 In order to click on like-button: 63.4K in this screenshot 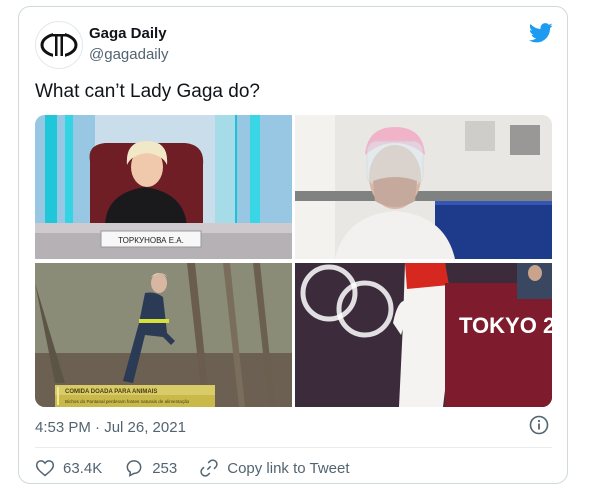, I will do `click(68, 468)`.